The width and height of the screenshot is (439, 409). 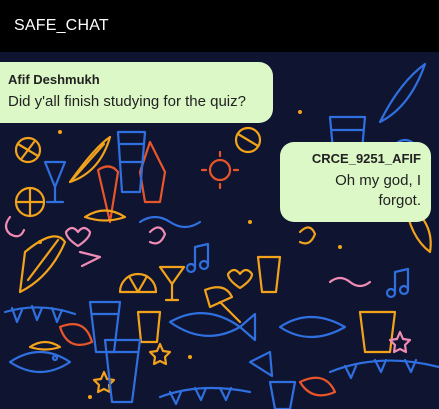 What do you see at coordinates (42, 264) in the screenshot?
I see `feather-icon` at bounding box center [42, 264].